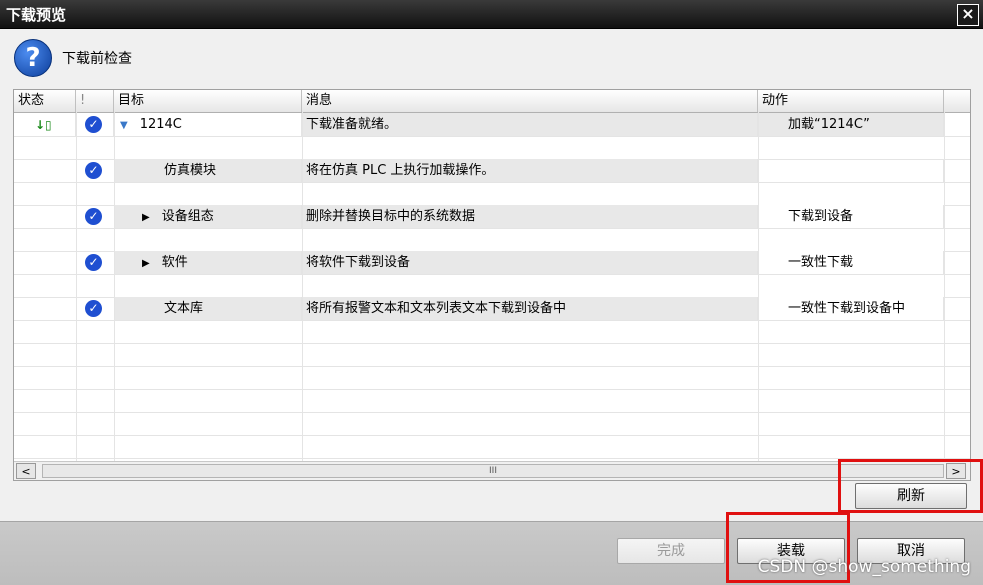 The image size is (983, 585). I want to click on dialog-footer: 完成 装载 取消 CSDN @show_something, so click(491, 548).